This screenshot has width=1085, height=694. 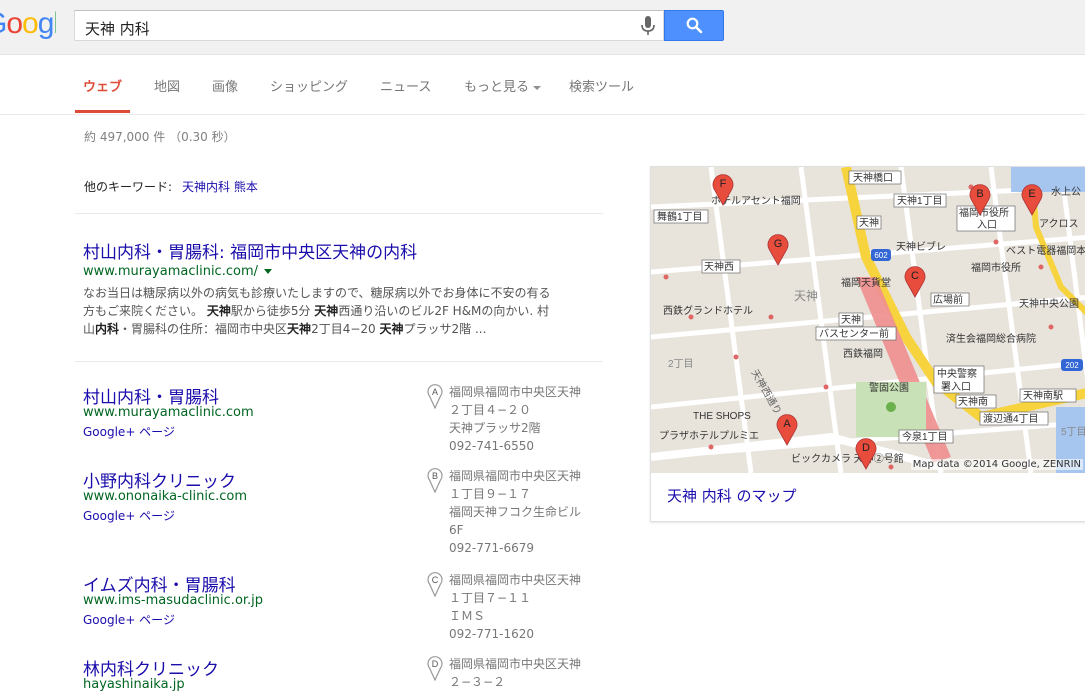 I want to click on map-label: 天神西, so click(x=719, y=266).